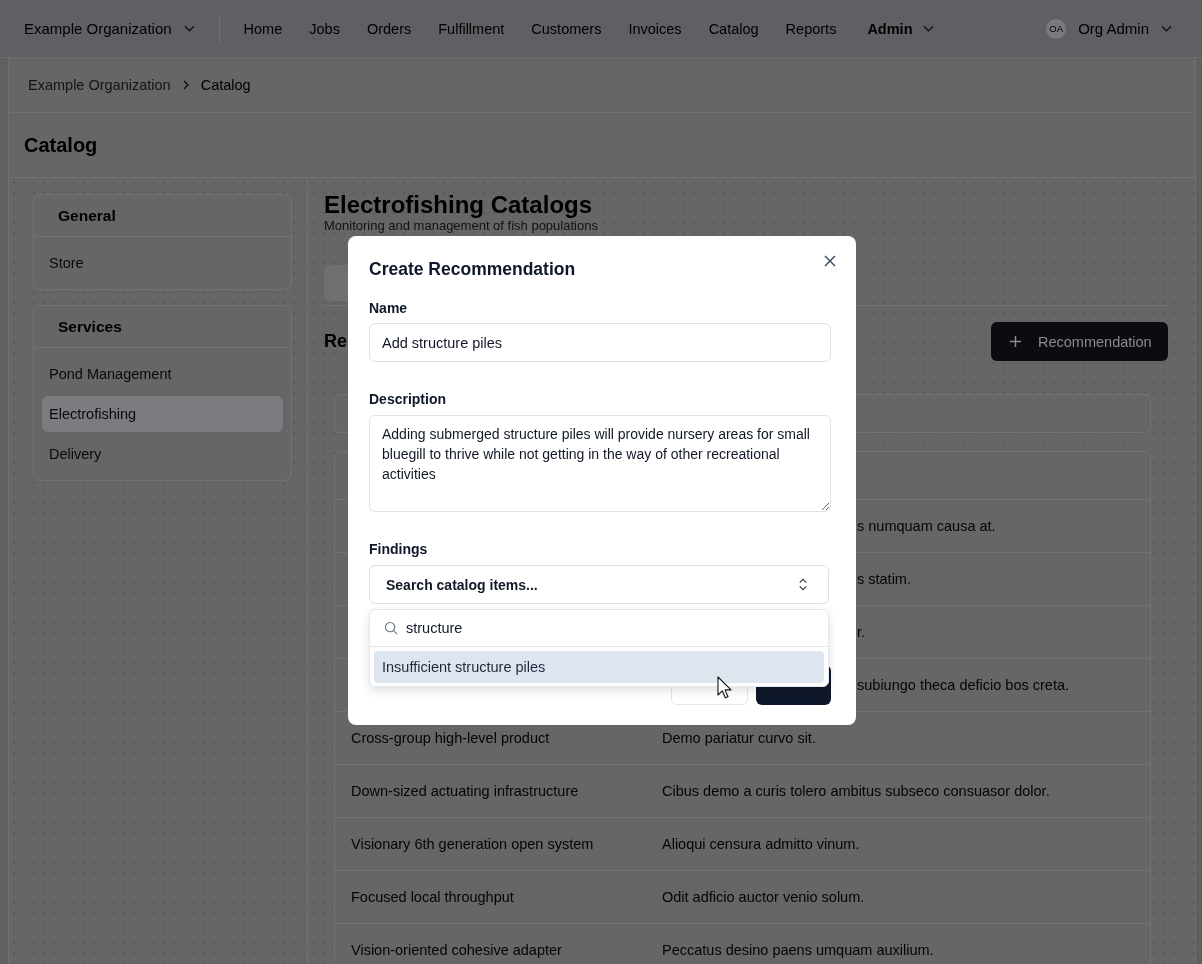 The image size is (1202, 964). Describe the element at coordinates (389, 308) in the screenshot. I see `field-label: Name` at that location.